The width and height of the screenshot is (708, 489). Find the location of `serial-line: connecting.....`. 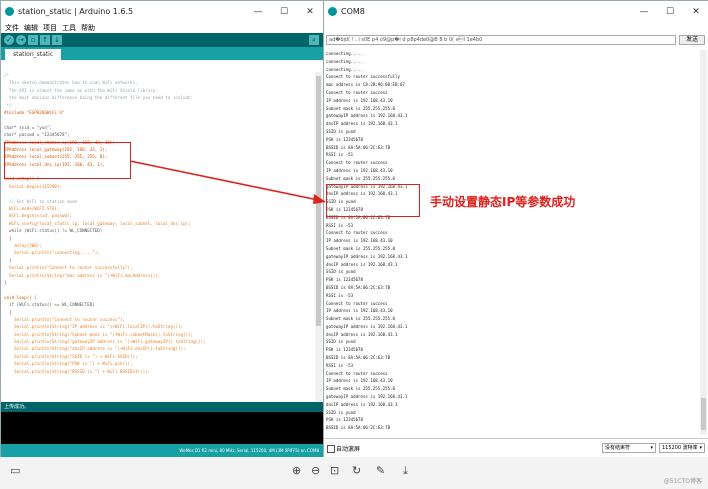

serial-line: connecting..... is located at coordinates (344, 61).